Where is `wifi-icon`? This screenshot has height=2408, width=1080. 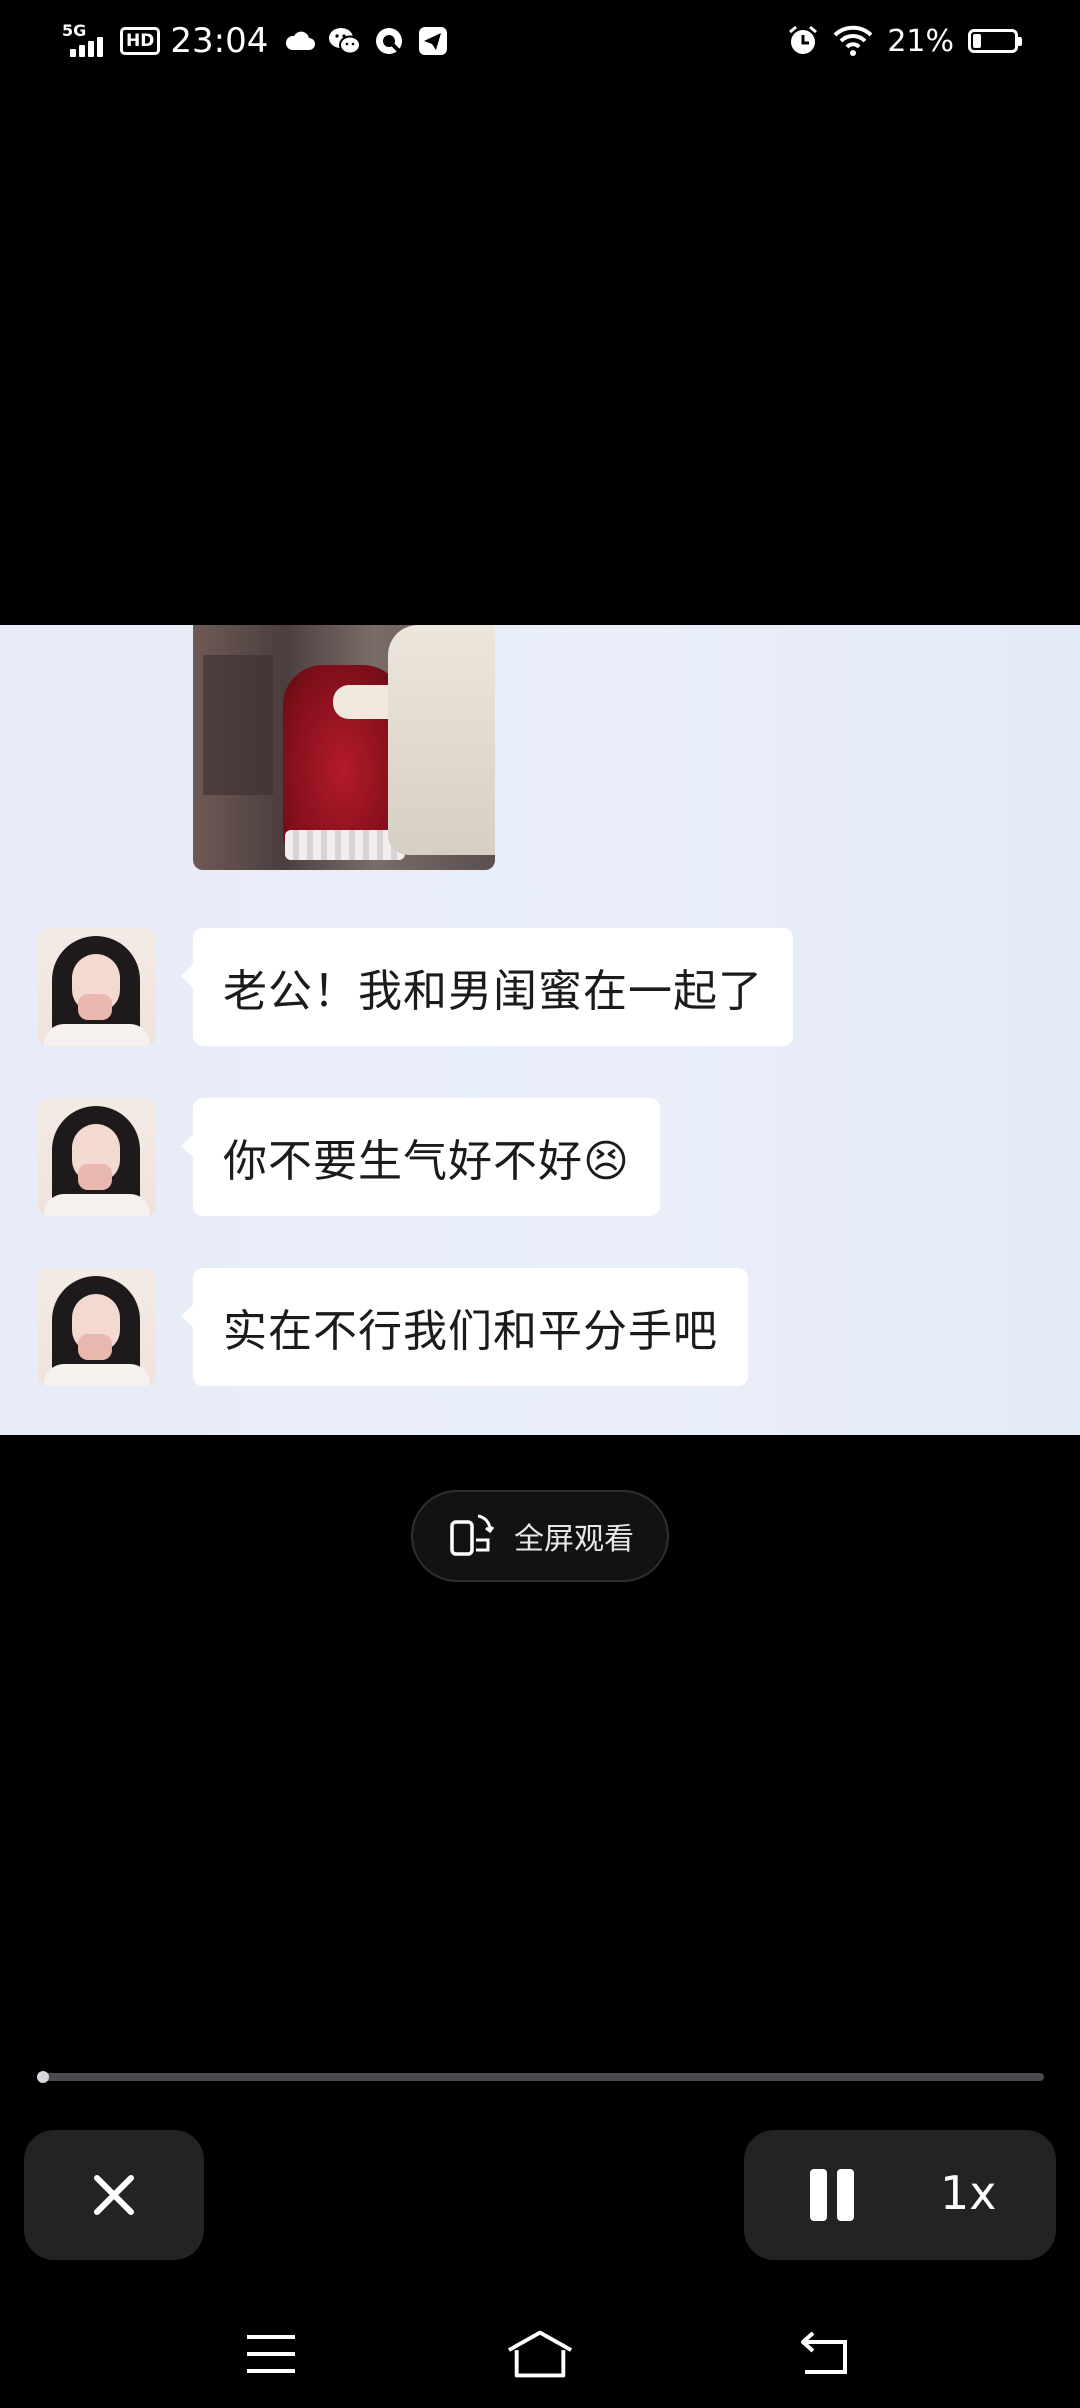 wifi-icon is located at coordinates (853, 40).